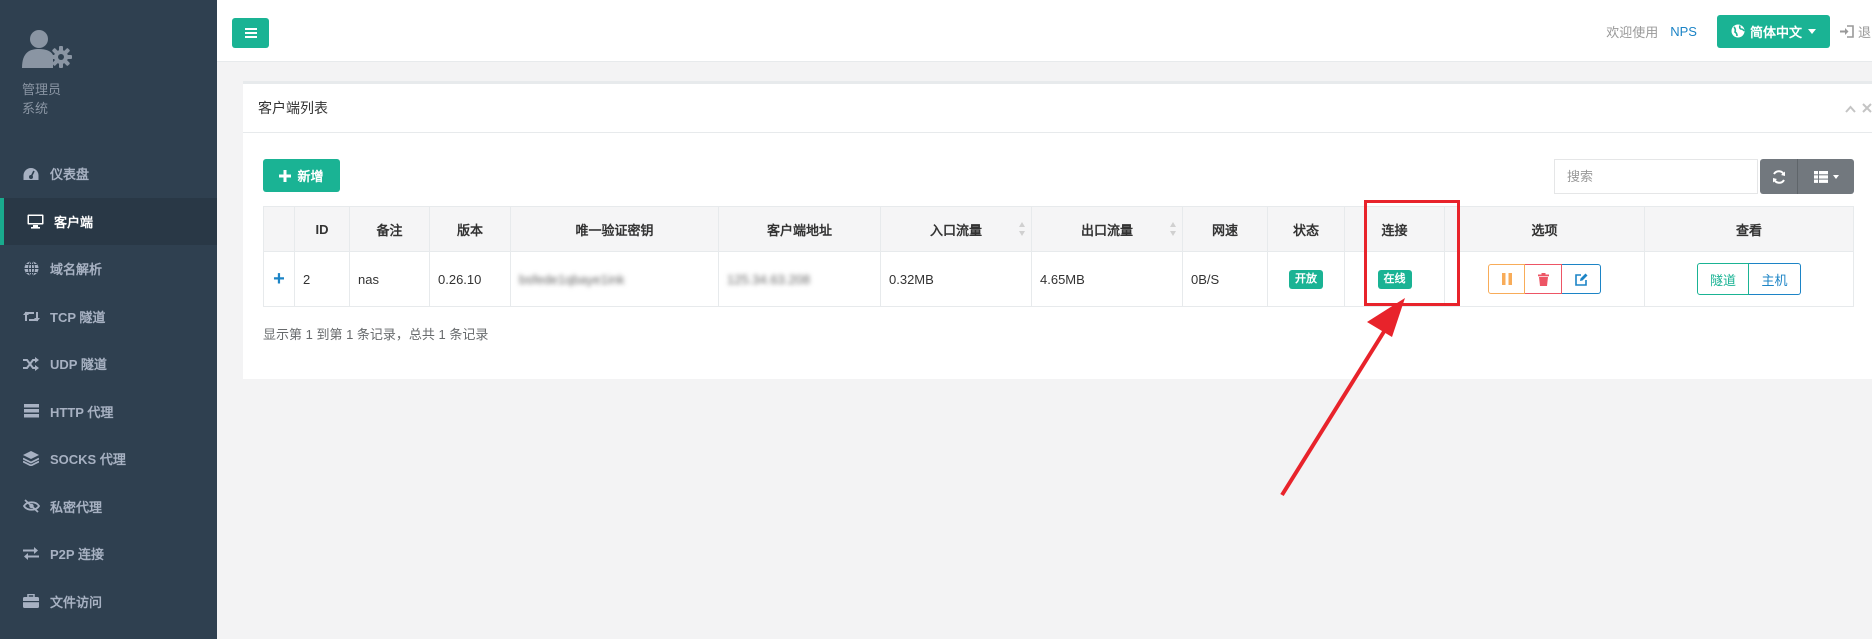  Describe the element at coordinates (35, 221) in the screenshot. I see `desktop-icon` at that location.